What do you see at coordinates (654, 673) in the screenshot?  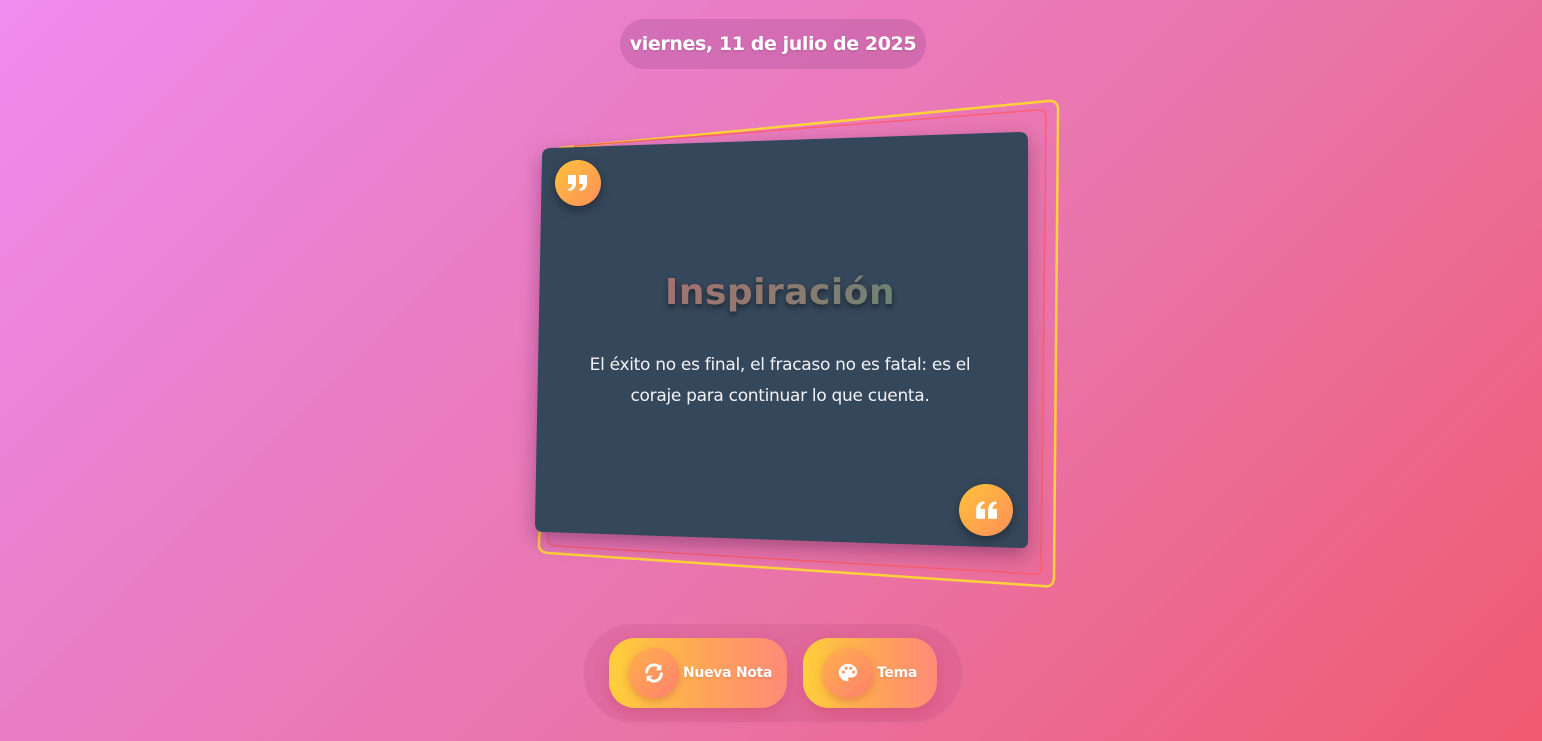 I see `sync-icon` at bounding box center [654, 673].